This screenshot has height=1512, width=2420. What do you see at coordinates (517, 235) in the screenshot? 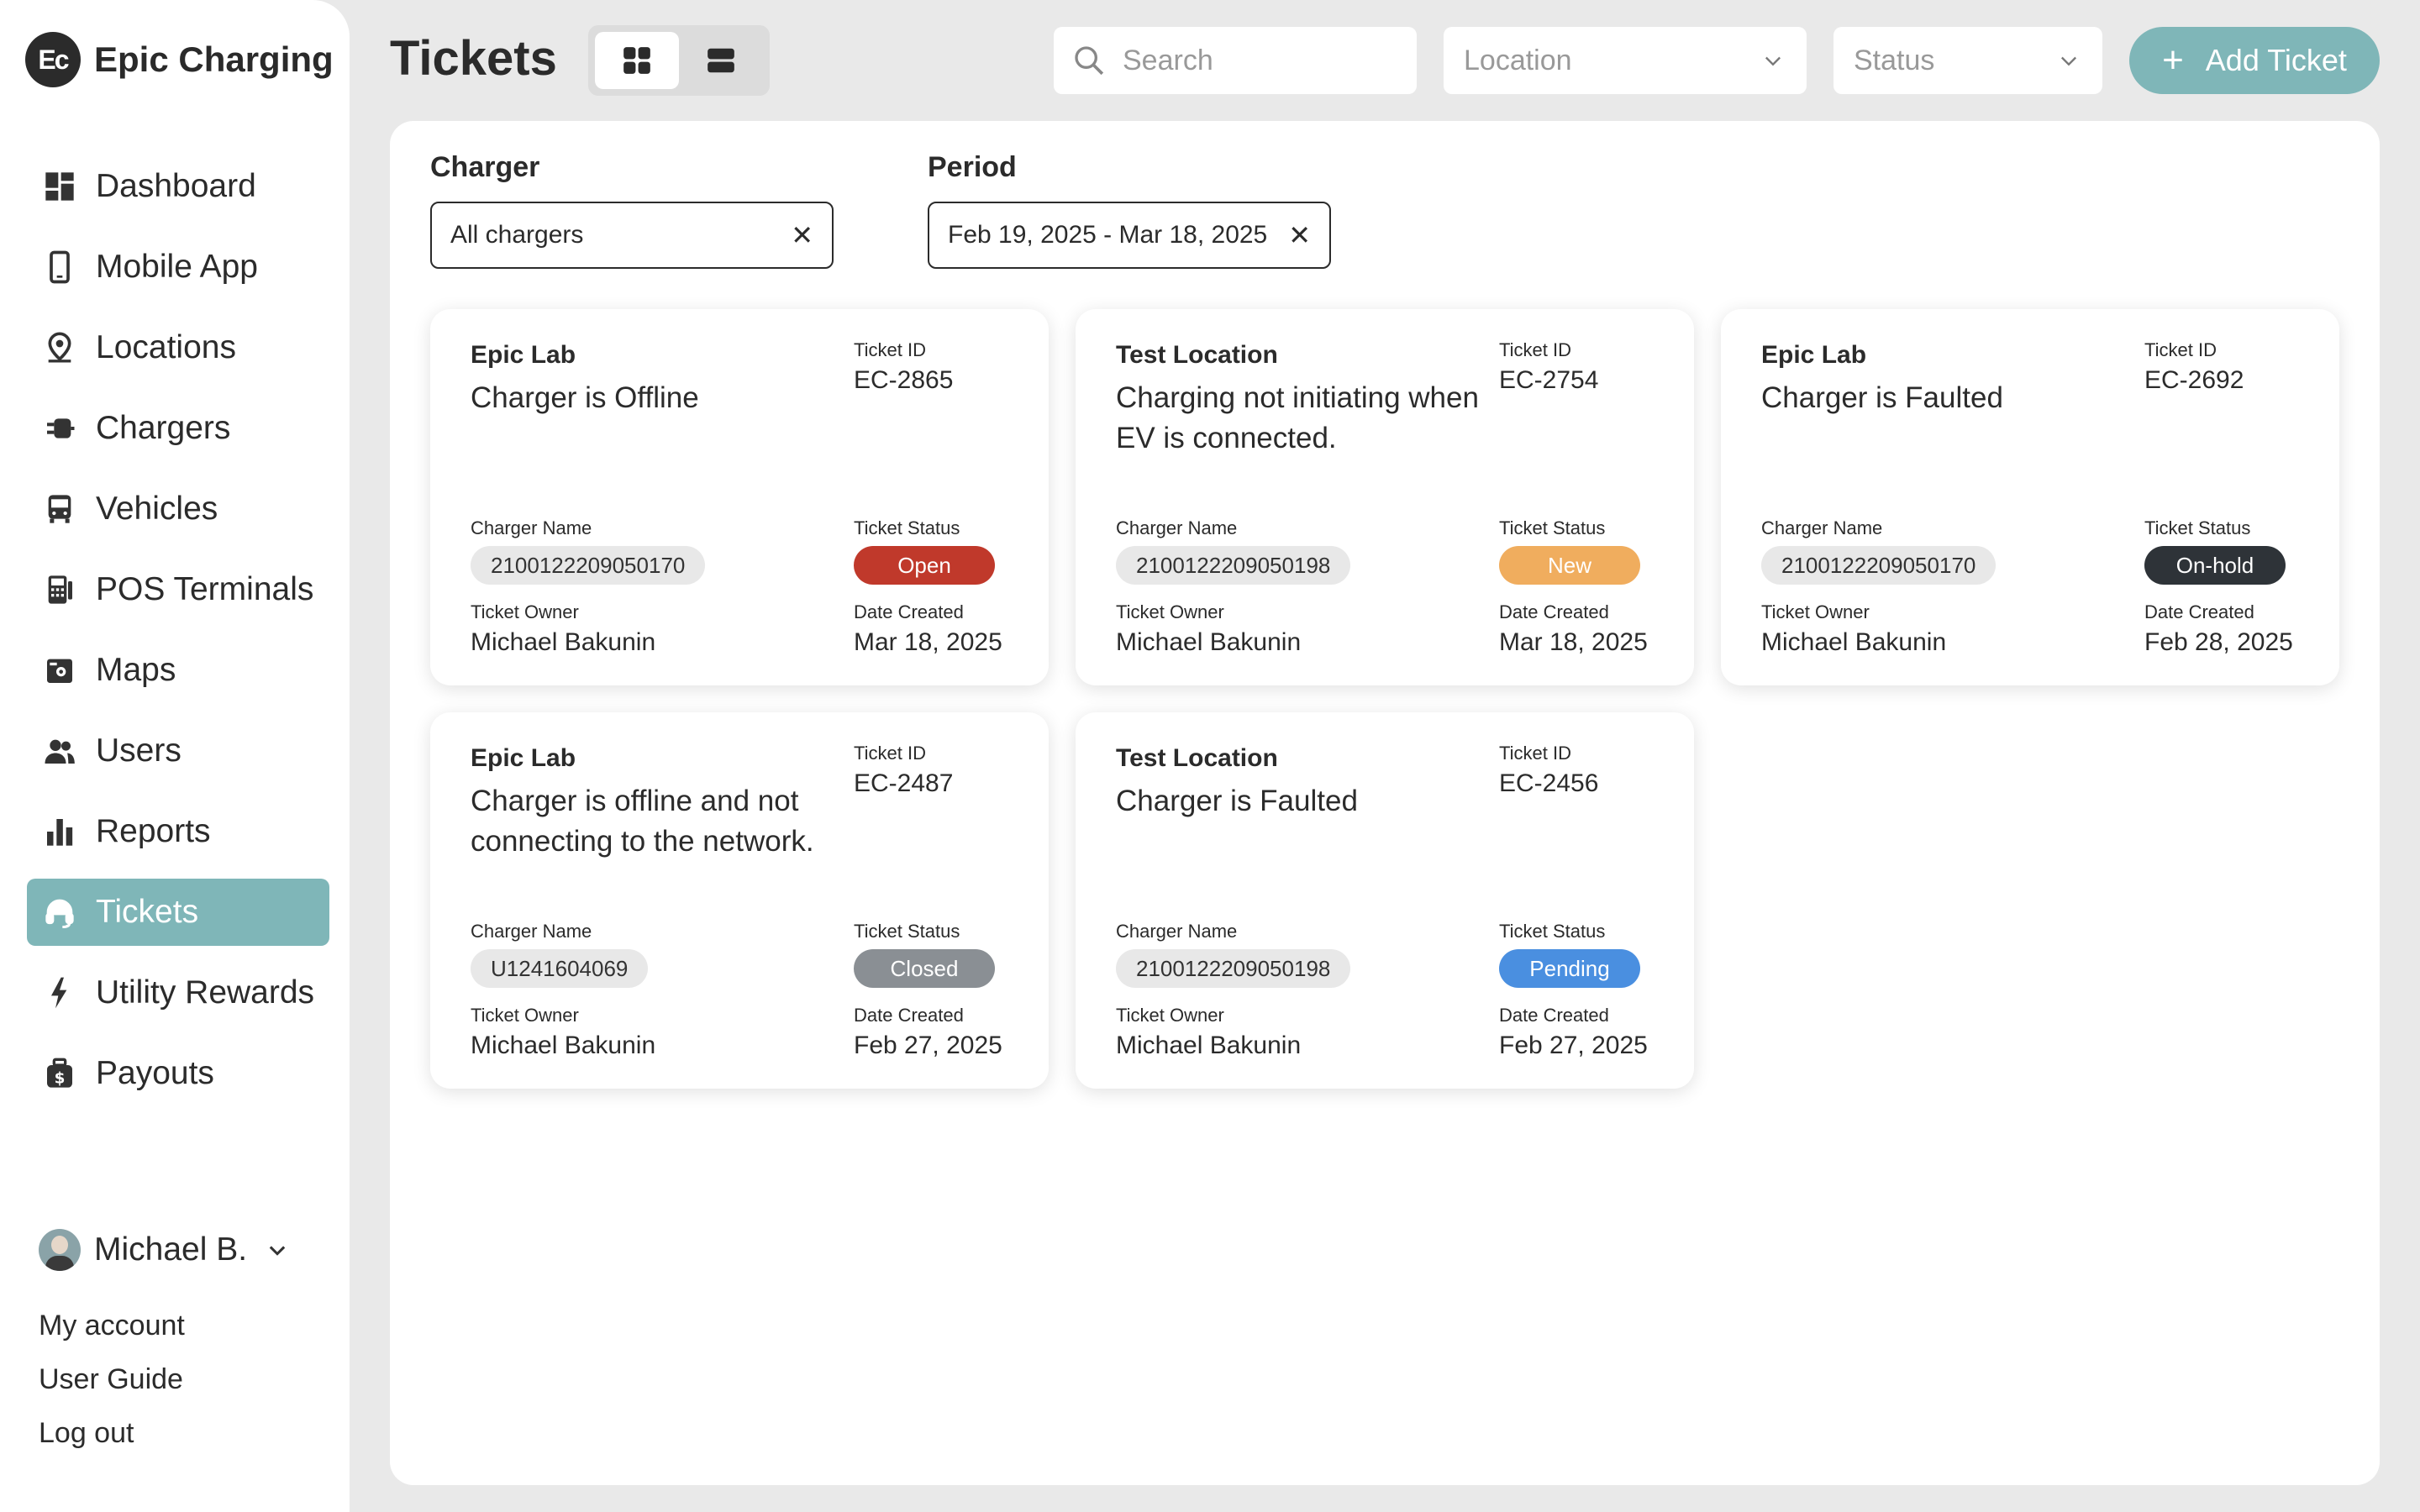
I see `charger-filter-value: All chargers` at bounding box center [517, 235].